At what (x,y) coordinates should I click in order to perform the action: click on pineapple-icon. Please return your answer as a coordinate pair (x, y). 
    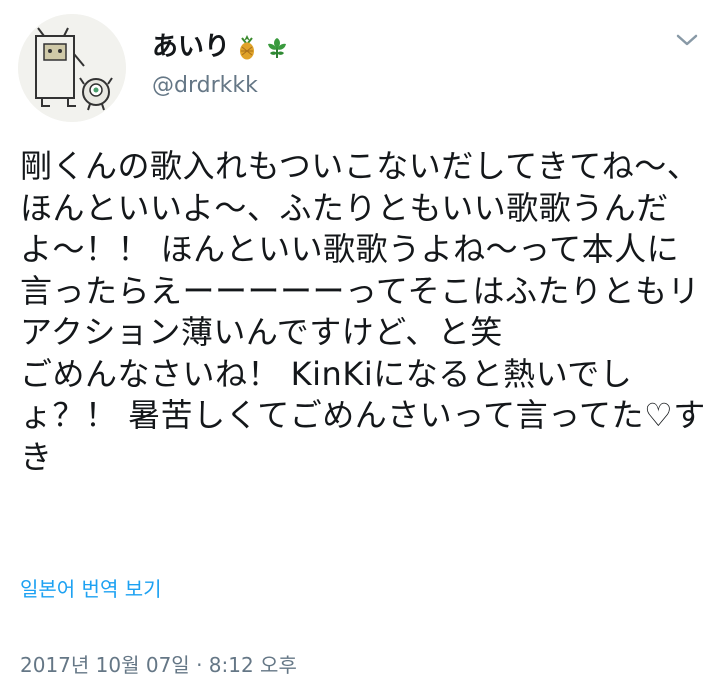
    Looking at the image, I should click on (247, 47).